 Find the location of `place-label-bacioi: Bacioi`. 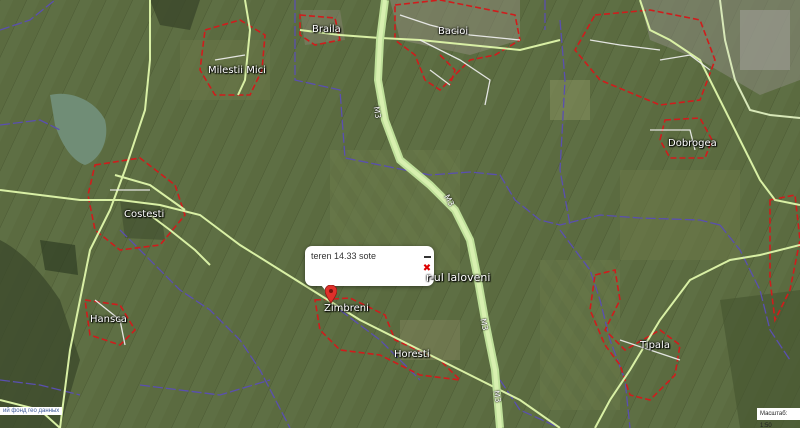

place-label-bacioi: Bacioi is located at coordinates (453, 31).